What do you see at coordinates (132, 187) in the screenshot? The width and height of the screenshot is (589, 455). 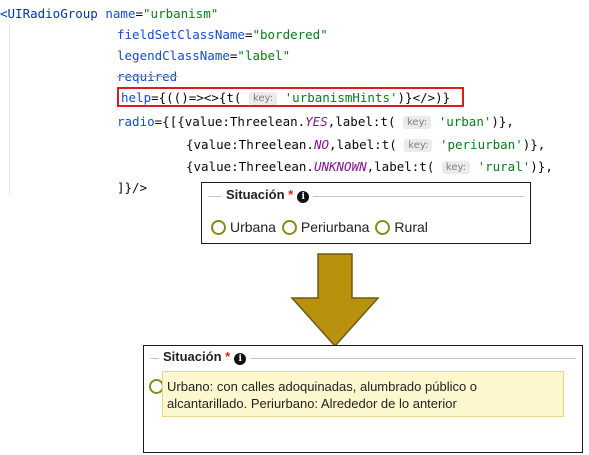 I see `code-line-9: ]}/>` at bounding box center [132, 187].